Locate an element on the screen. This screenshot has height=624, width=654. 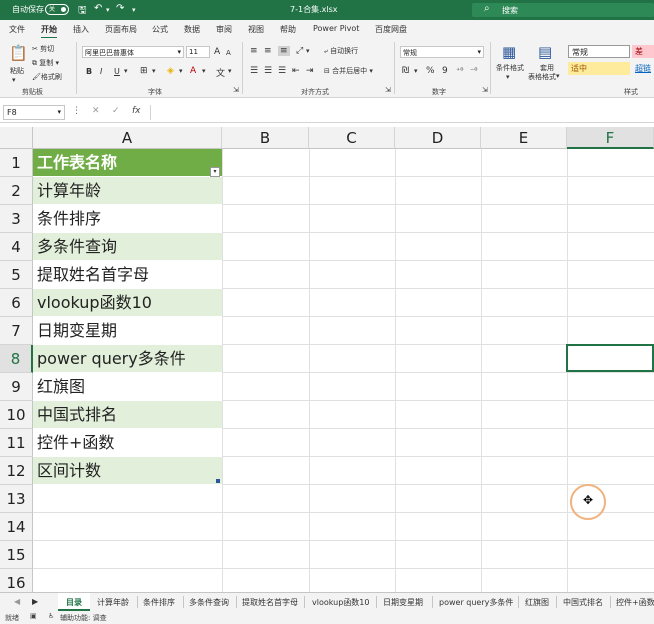
column-header-a: A is located at coordinates (127, 138).